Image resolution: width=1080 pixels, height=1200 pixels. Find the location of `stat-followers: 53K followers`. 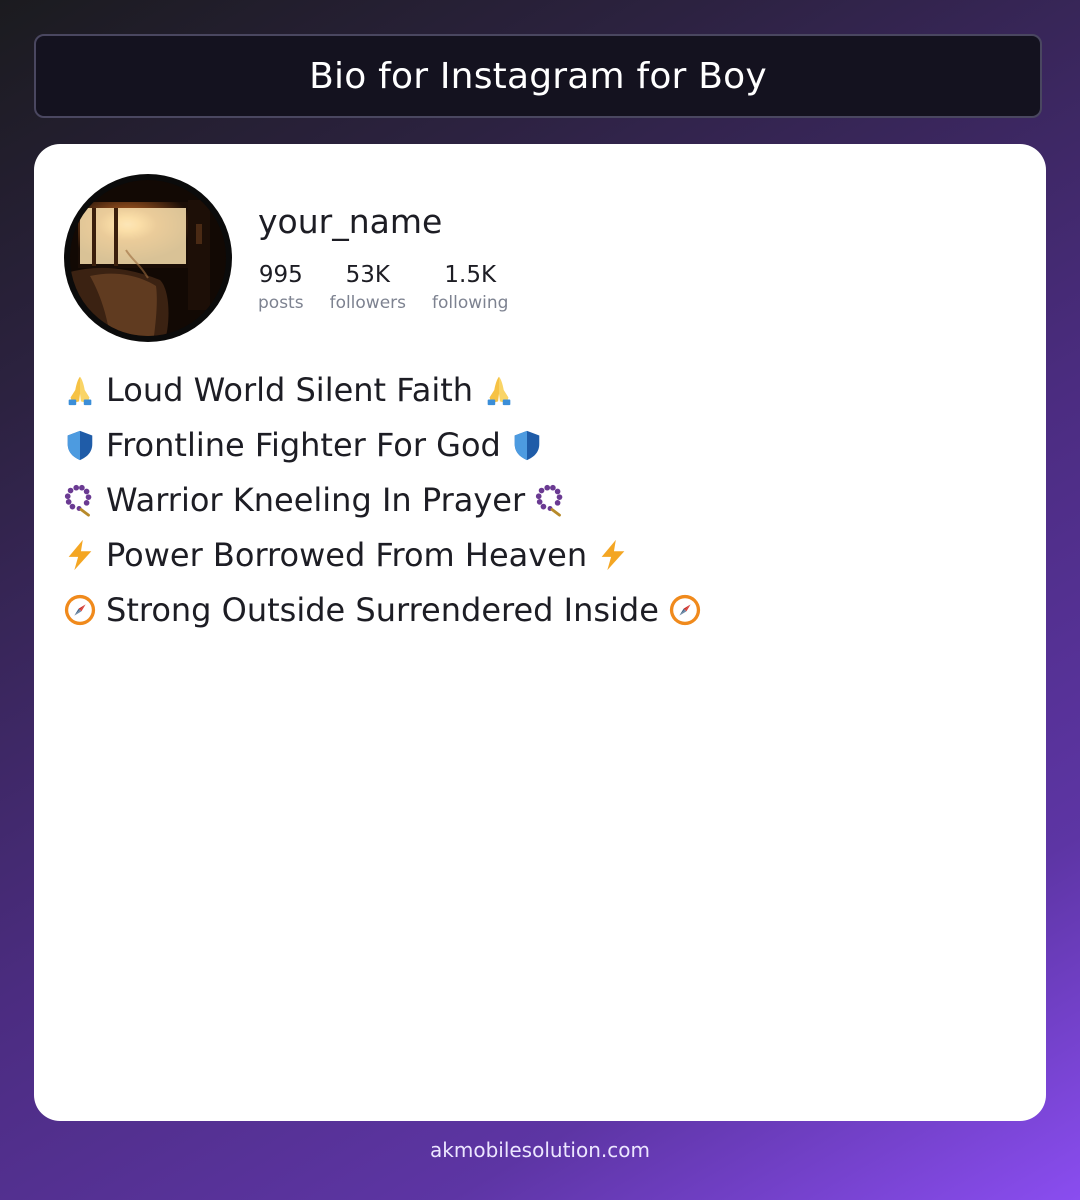

stat-followers: 53K followers is located at coordinates (368, 288).